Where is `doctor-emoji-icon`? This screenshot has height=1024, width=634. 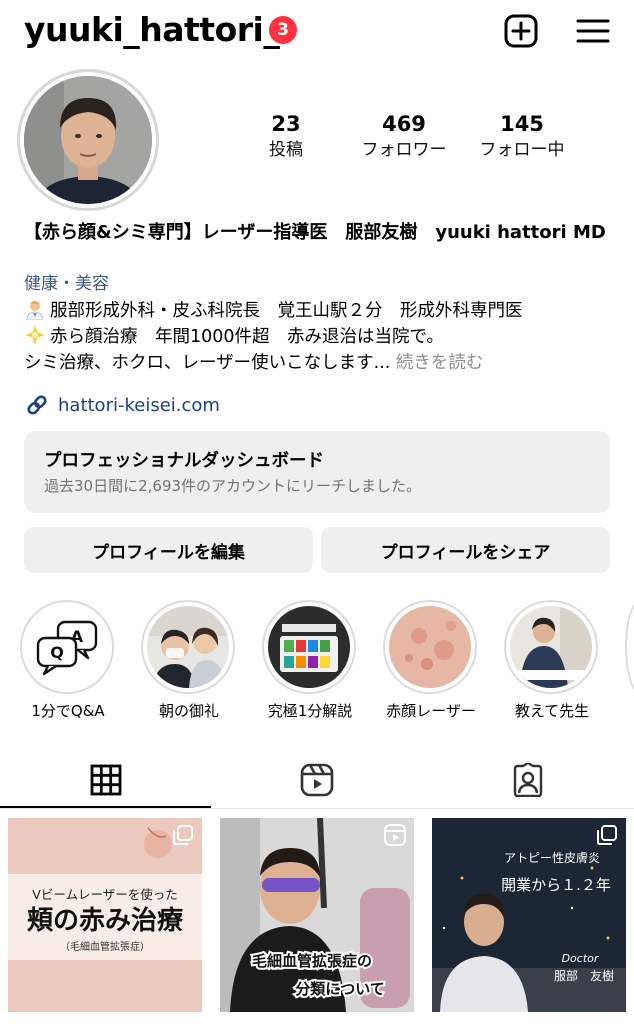
doctor-emoji-icon is located at coordinates (35, 309).